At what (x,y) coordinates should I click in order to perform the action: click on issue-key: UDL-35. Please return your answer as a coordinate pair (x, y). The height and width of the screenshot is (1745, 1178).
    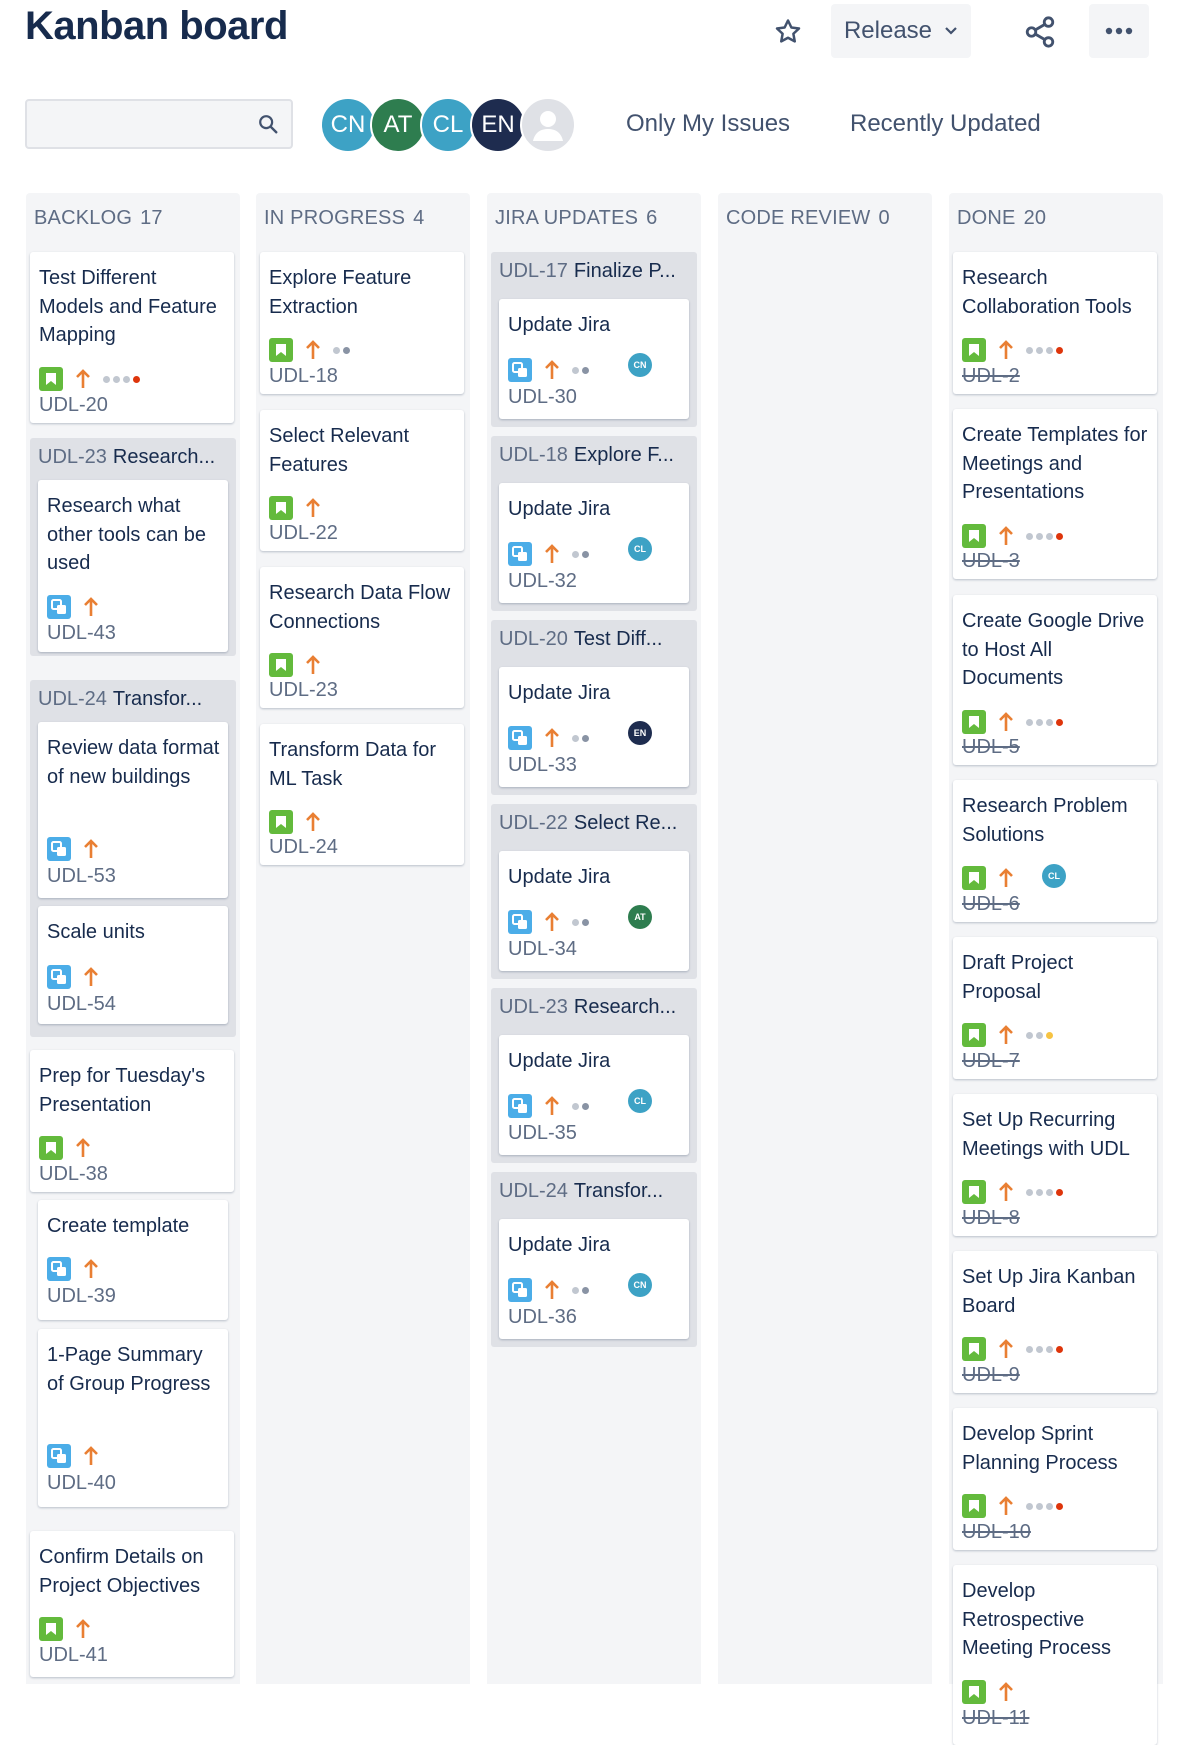
    Looking at the image, I should click on (542, 1133).